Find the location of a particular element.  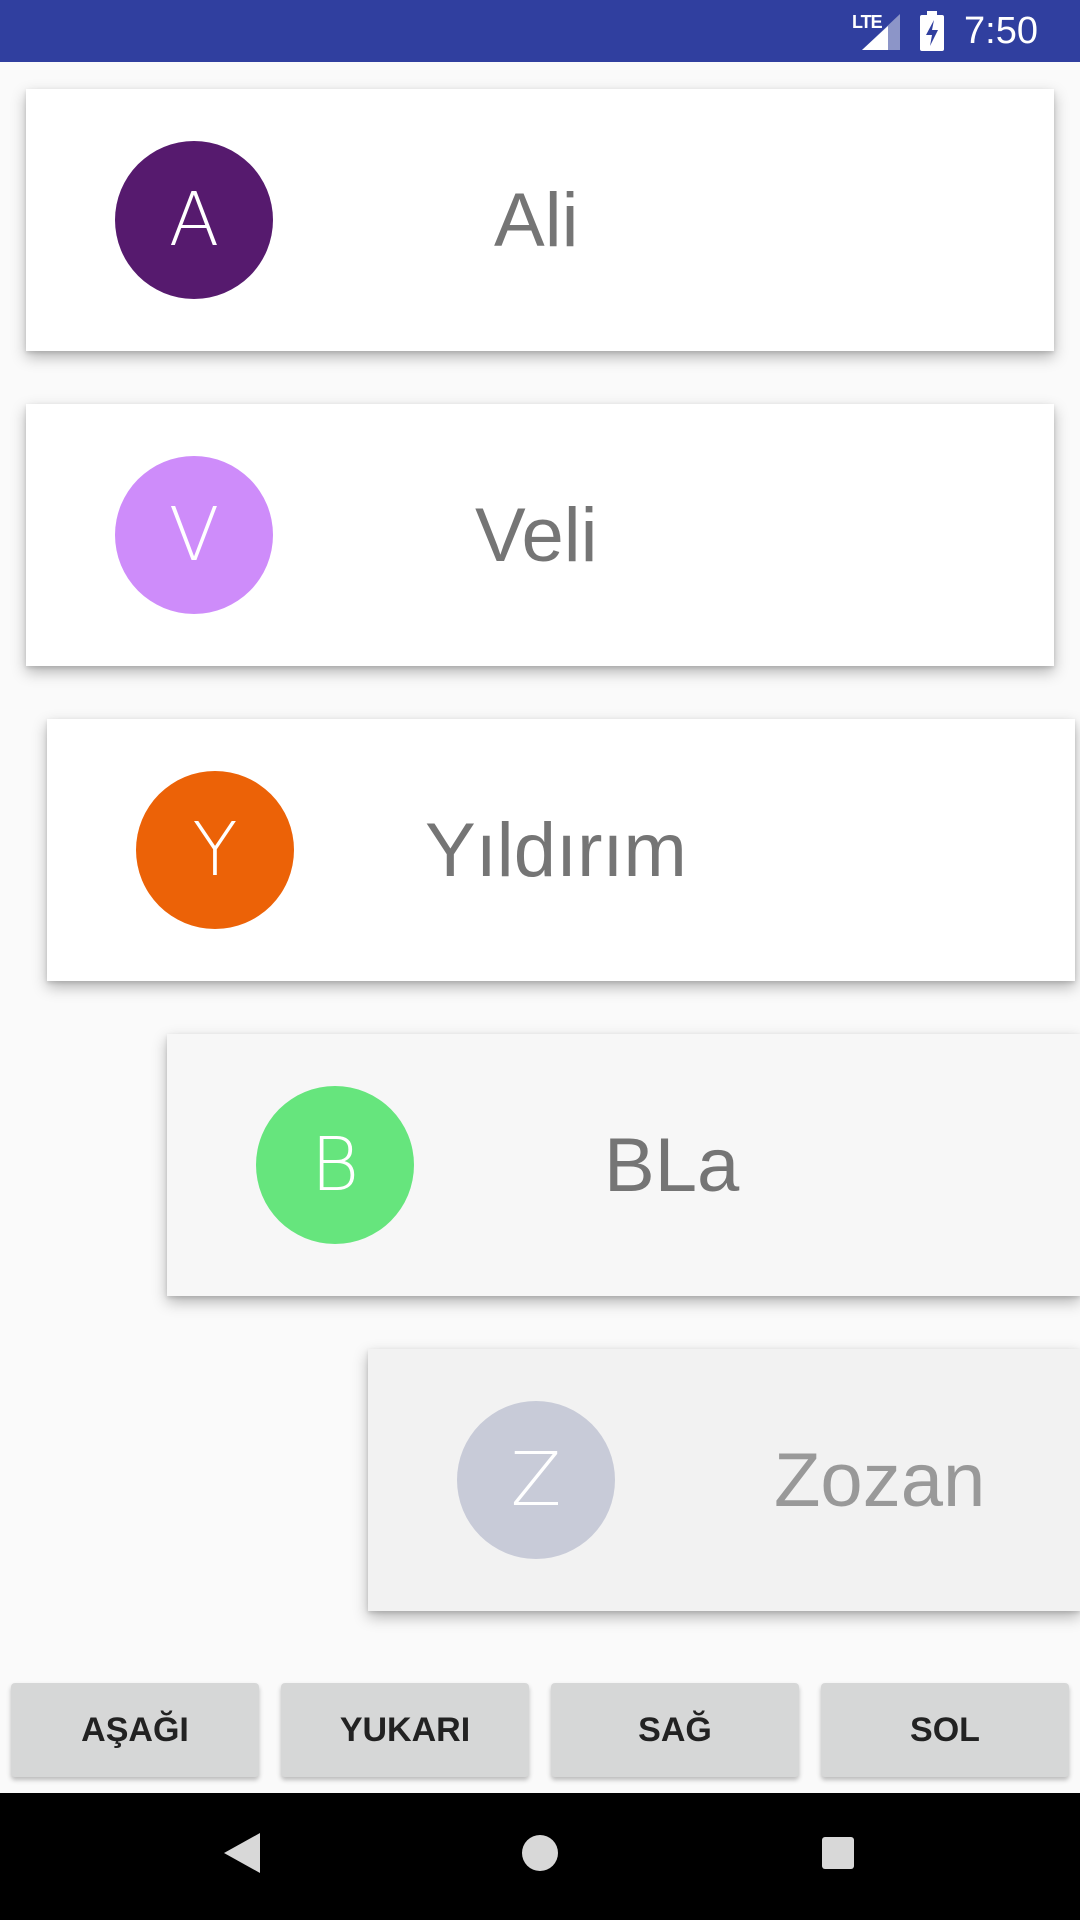

up-button: YUKARI is located at coordinates (405, 1730).